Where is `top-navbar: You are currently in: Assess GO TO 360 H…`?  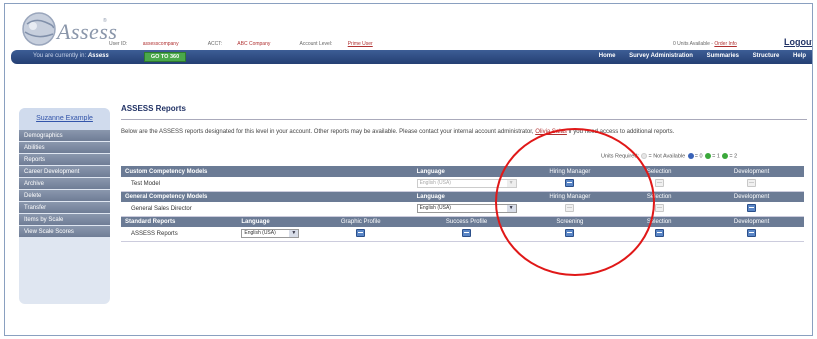 top-navbar: You are currently in: Assess GO TO 360 H… is located at coordinates (411, 57).